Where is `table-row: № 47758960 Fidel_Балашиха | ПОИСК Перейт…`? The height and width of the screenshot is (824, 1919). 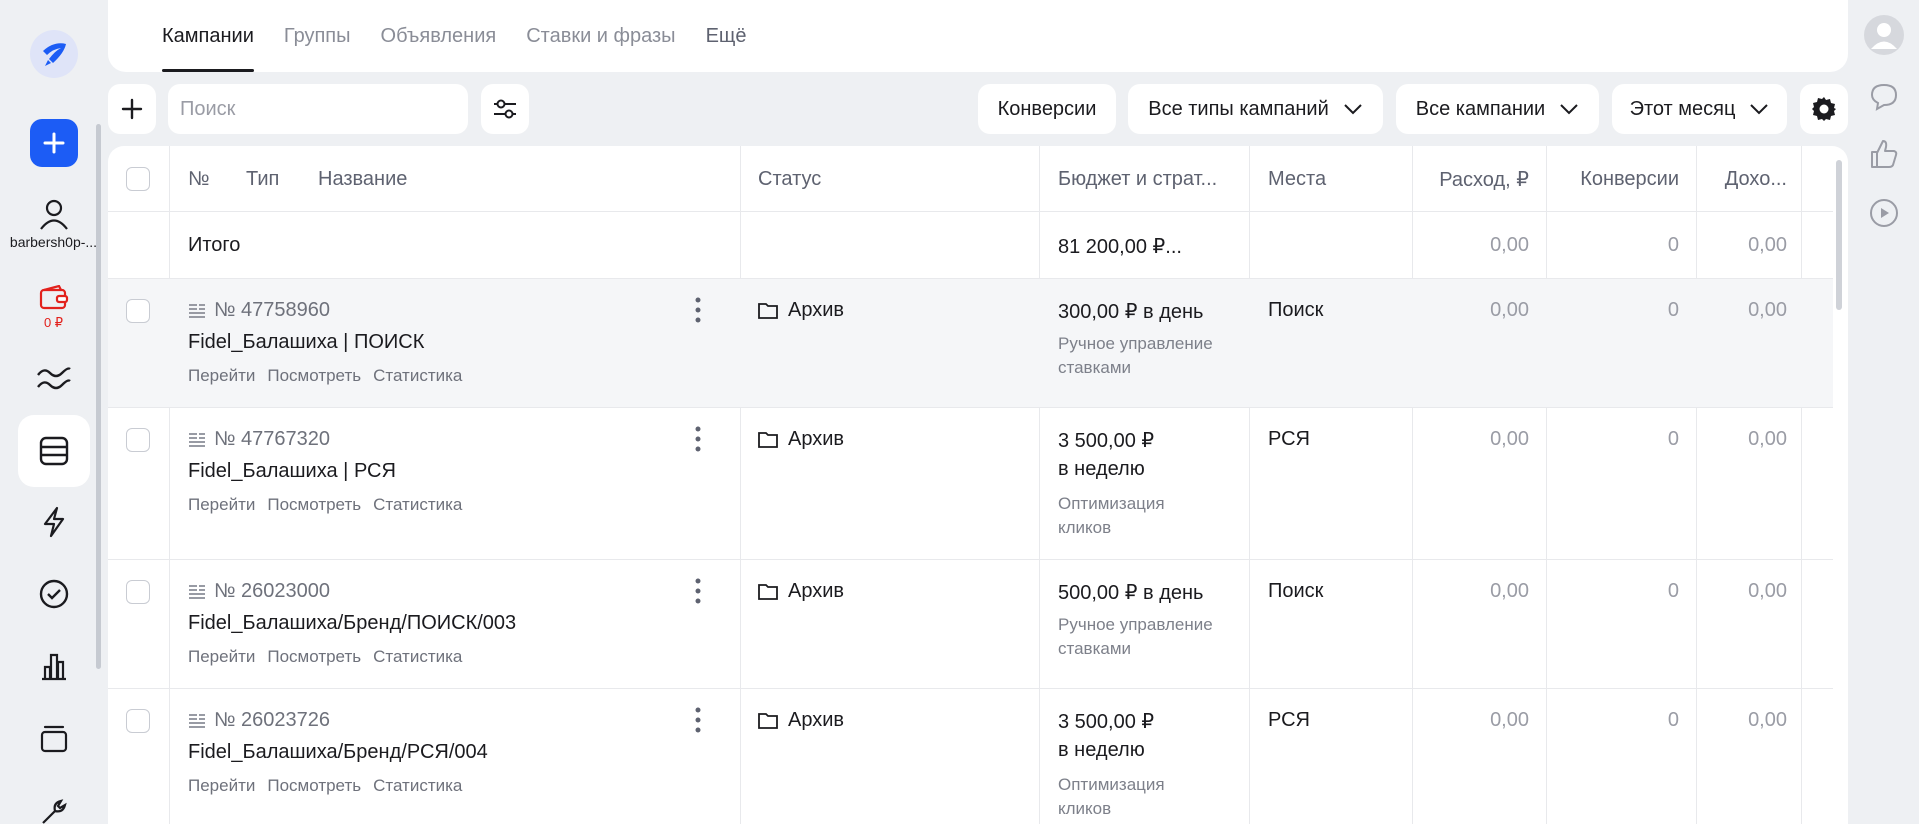 table-row: № 47758960 Fidel_Балашиха | ПОИСК Перейт… is located at coordinates (970, 343).